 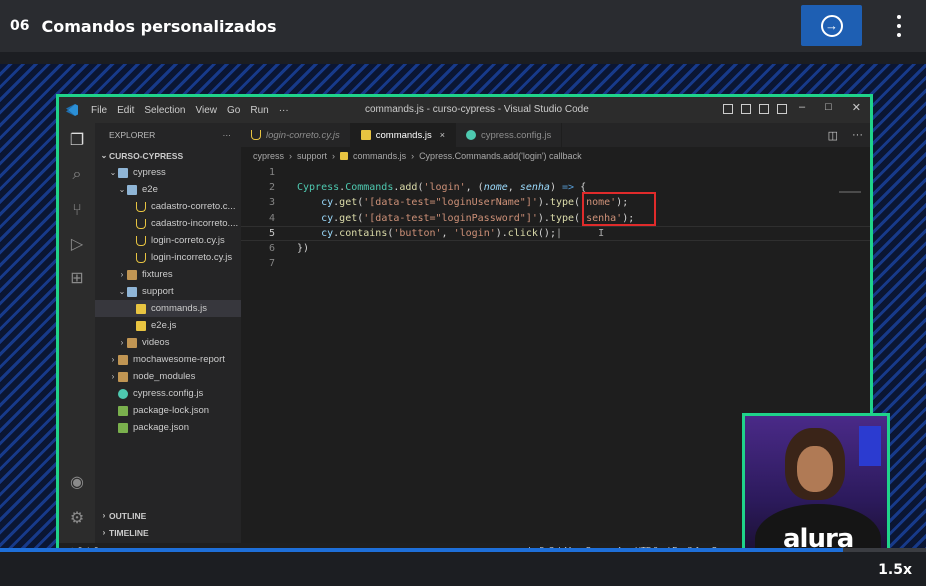 I want to click on explorer-more-icon: ···, so click(x=227, y=135).